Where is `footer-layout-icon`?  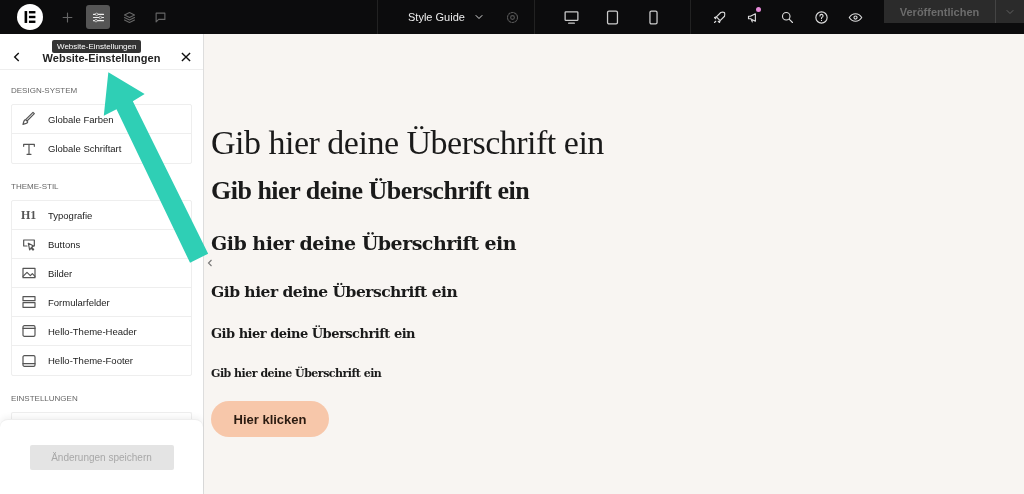 footer-layout-icon is located at coordinates (29, 360).